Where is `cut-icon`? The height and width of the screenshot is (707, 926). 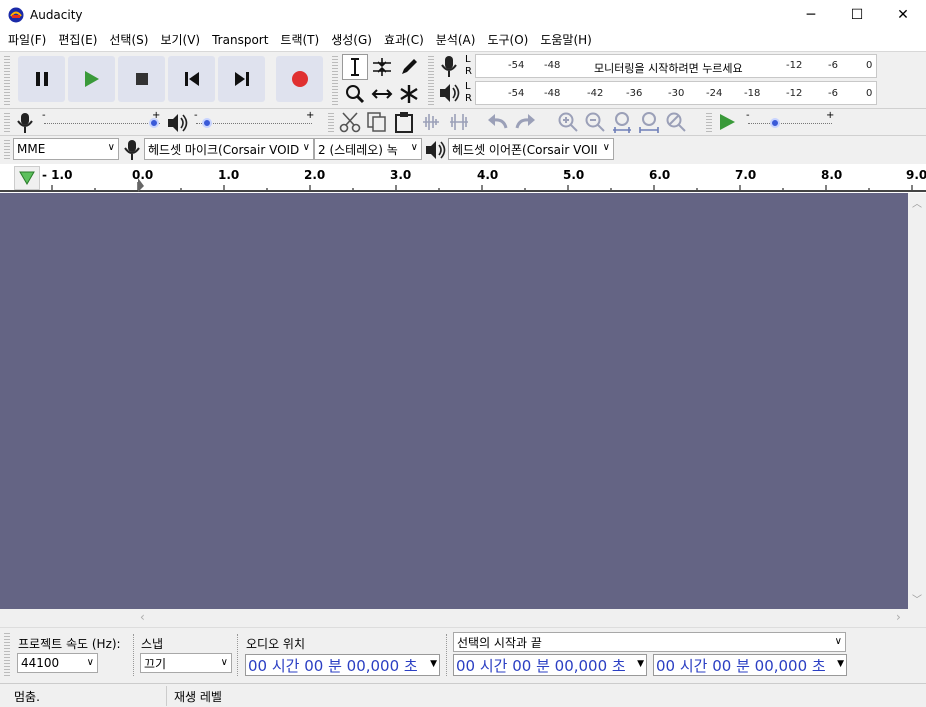 cut-icon is located at coordinates (350, 122).